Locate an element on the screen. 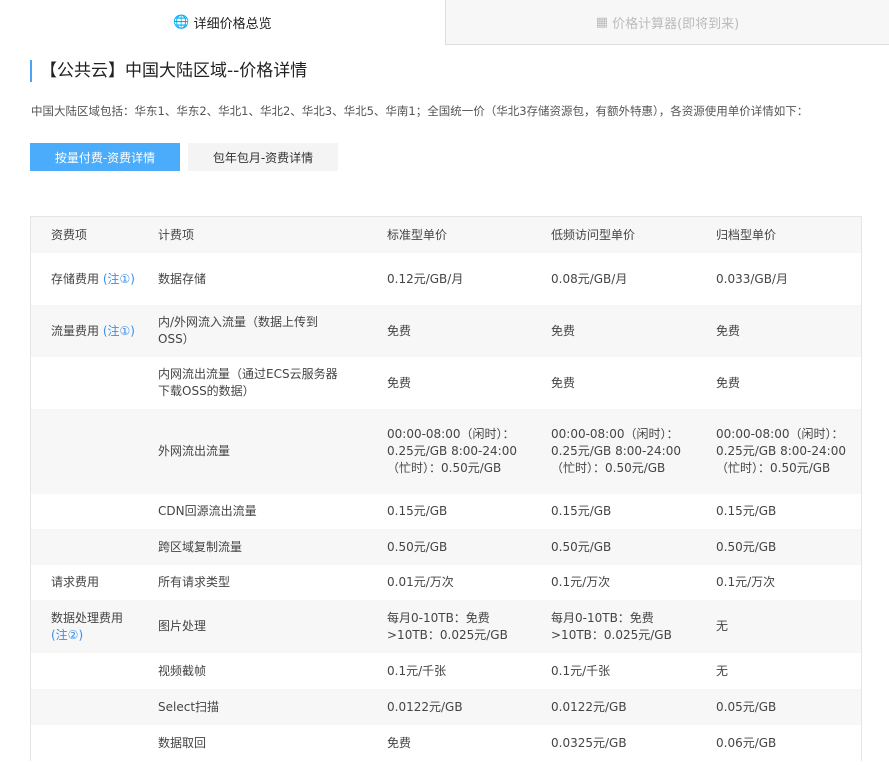  table-row: 内网流出流量（通过ECS云服务器下载OSS的数据） 免费 免费 免费 is located at coordinates (446, 383).